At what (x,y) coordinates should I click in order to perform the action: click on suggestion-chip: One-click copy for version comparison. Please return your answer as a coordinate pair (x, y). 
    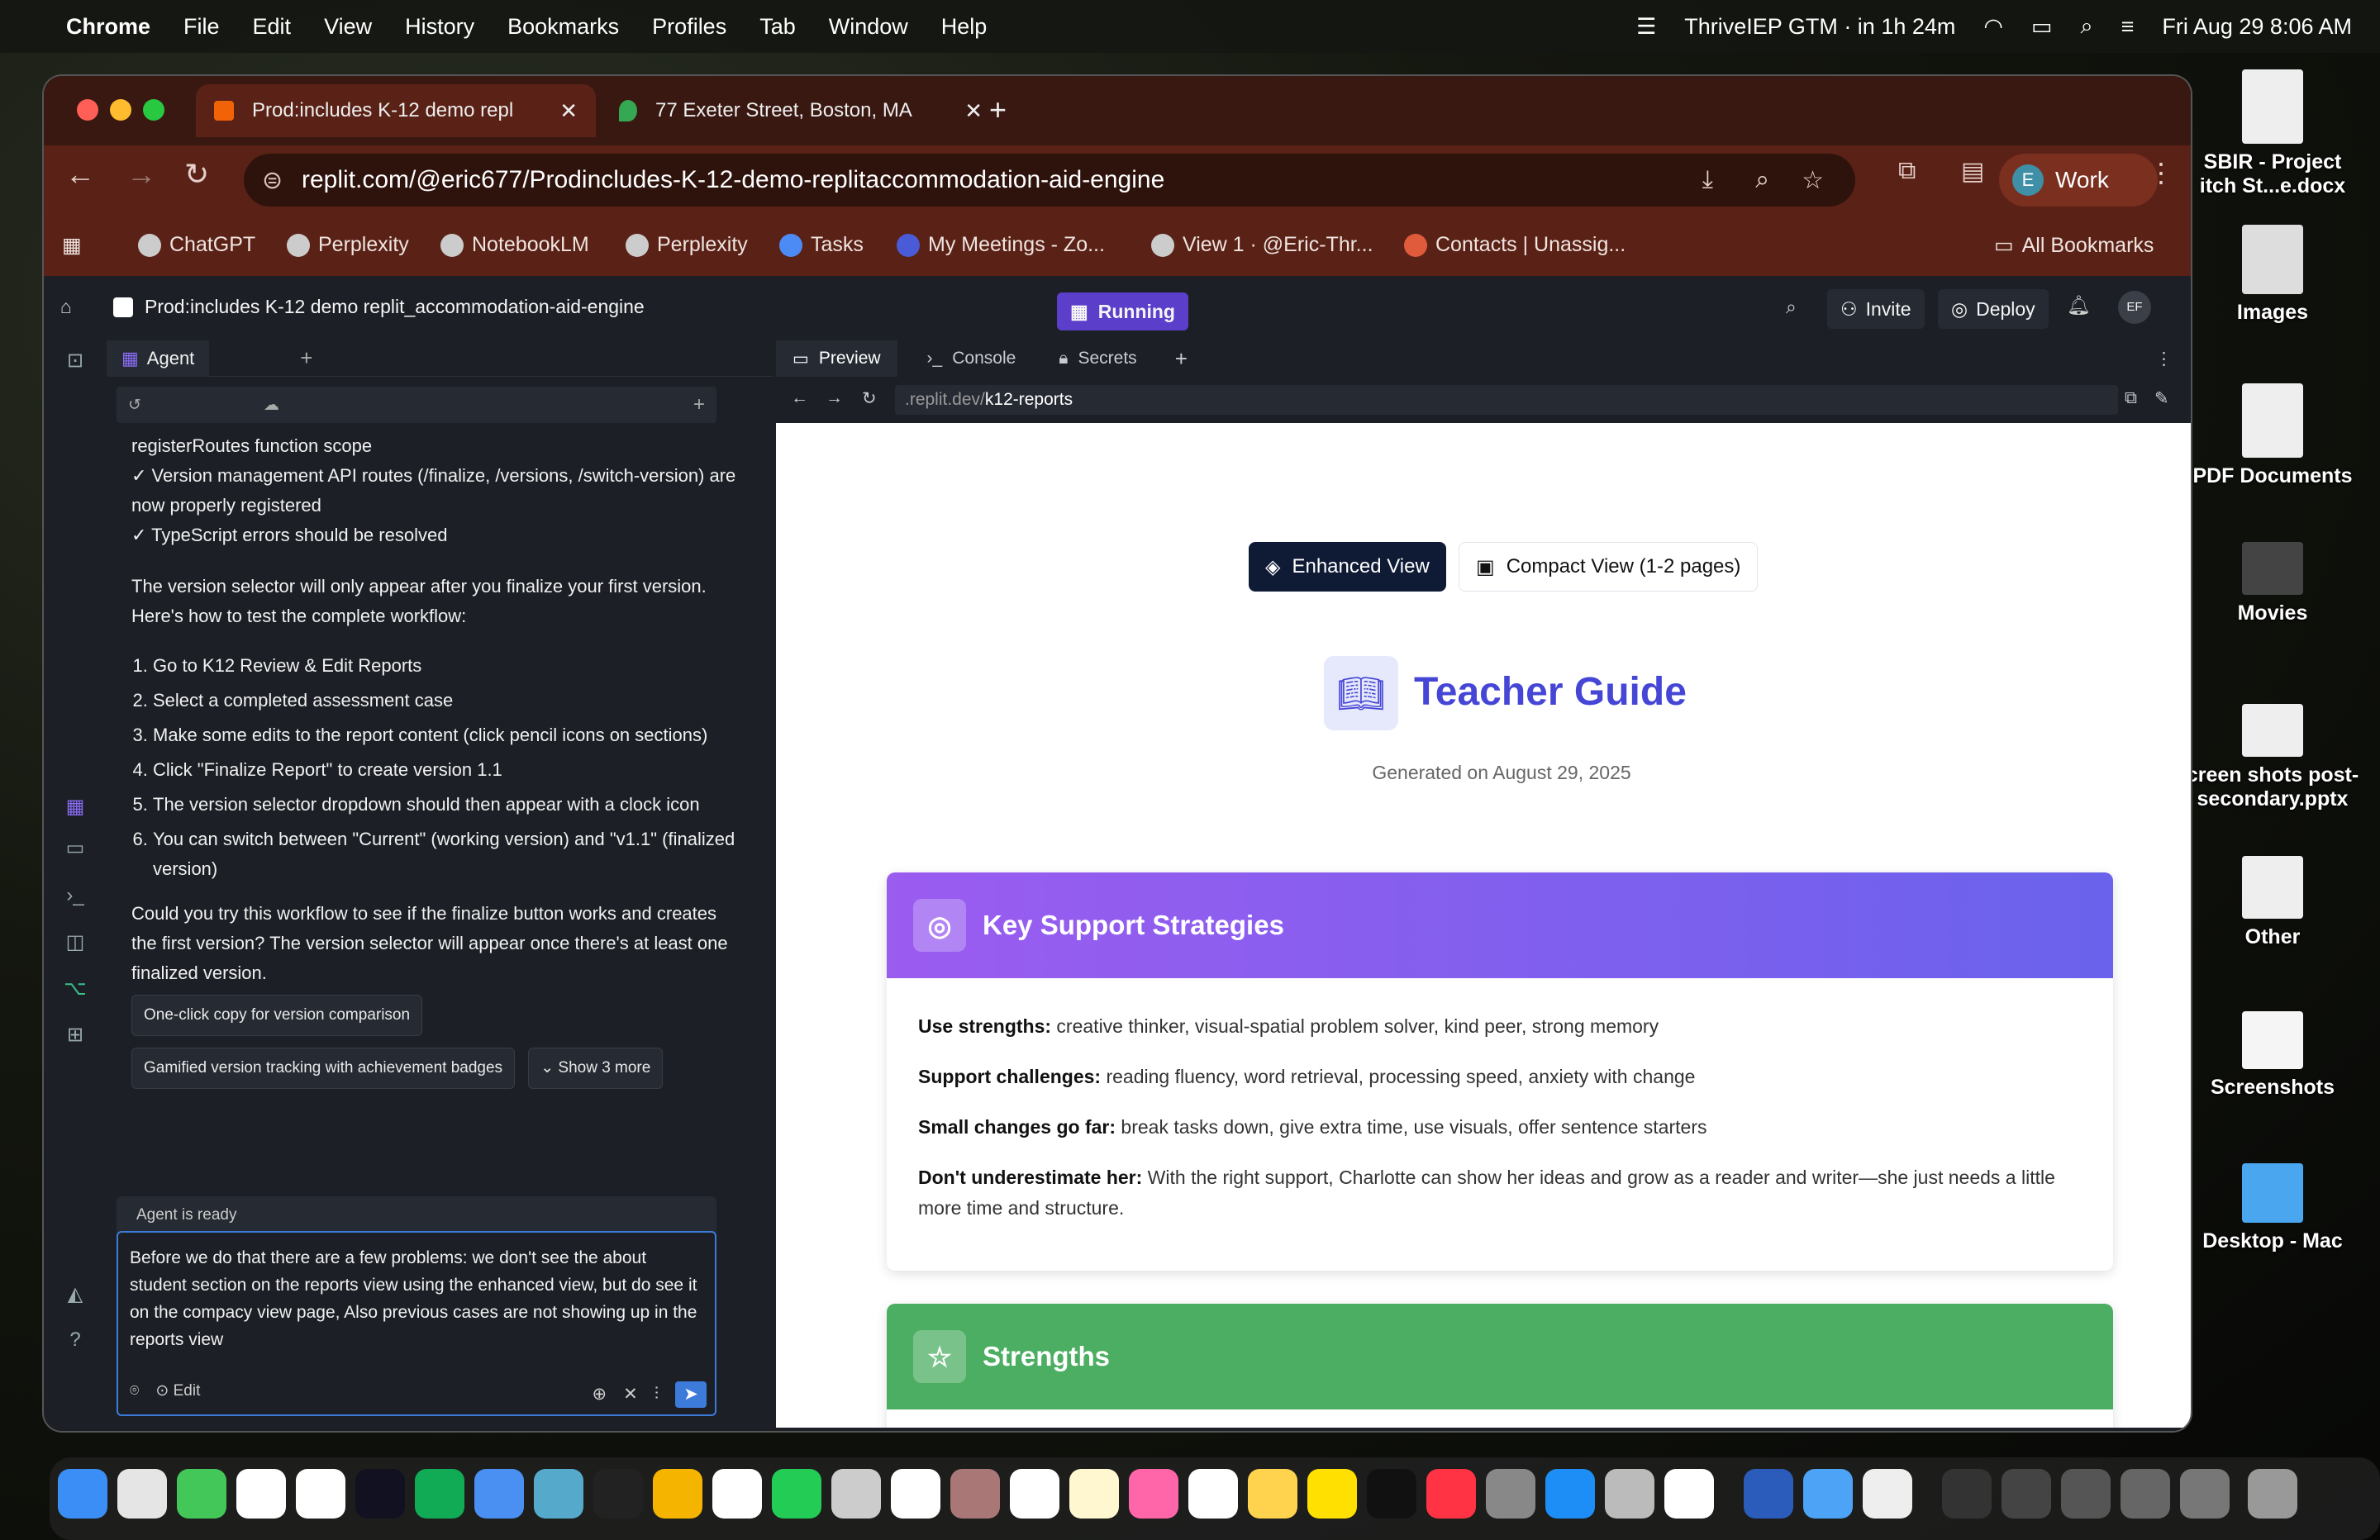
    Looking at the image, I should click on (277, 1015).